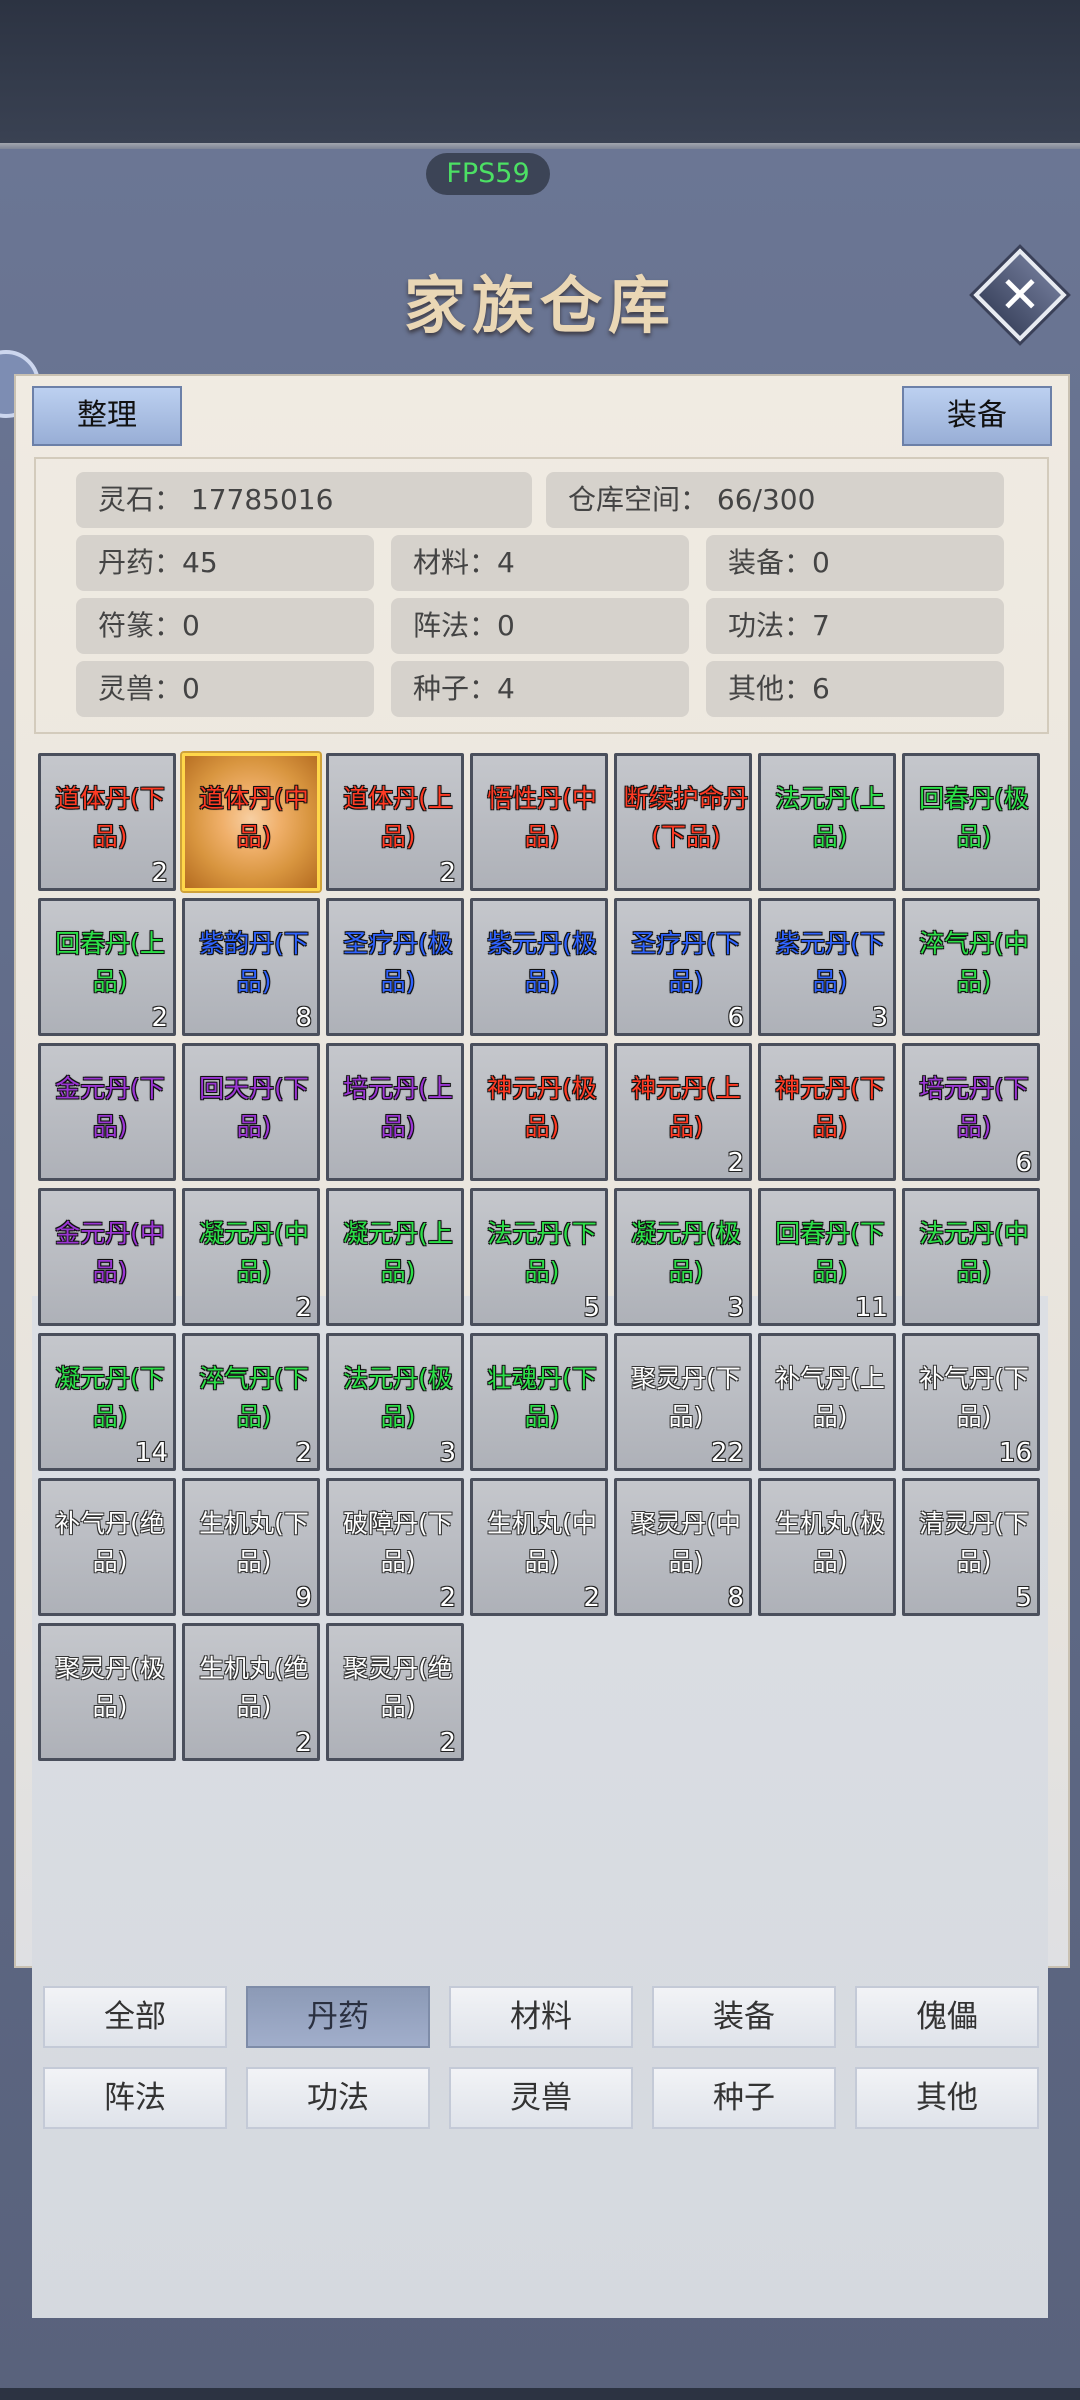 The height and width of the screenshot is (2400, 1080). I want to click on item-cell: 法元丹(中品), so click(971, 1257).